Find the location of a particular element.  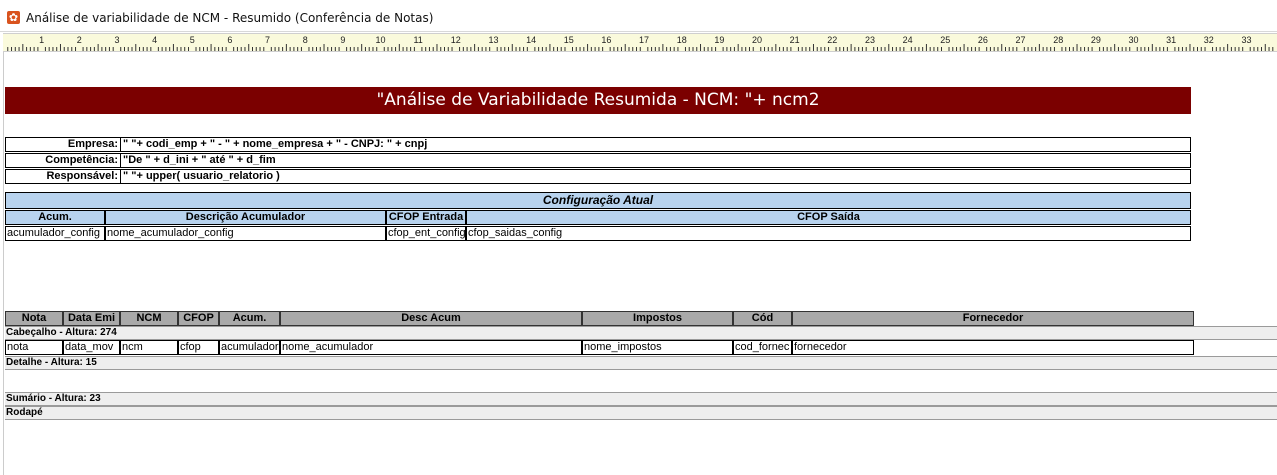

detail-field-ncm: ncm is located at coordinates (149, 347).